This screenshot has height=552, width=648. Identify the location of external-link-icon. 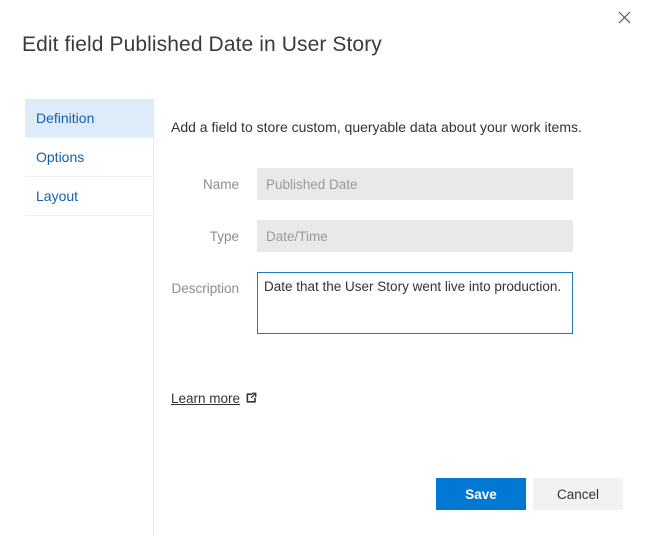
(251, 398).